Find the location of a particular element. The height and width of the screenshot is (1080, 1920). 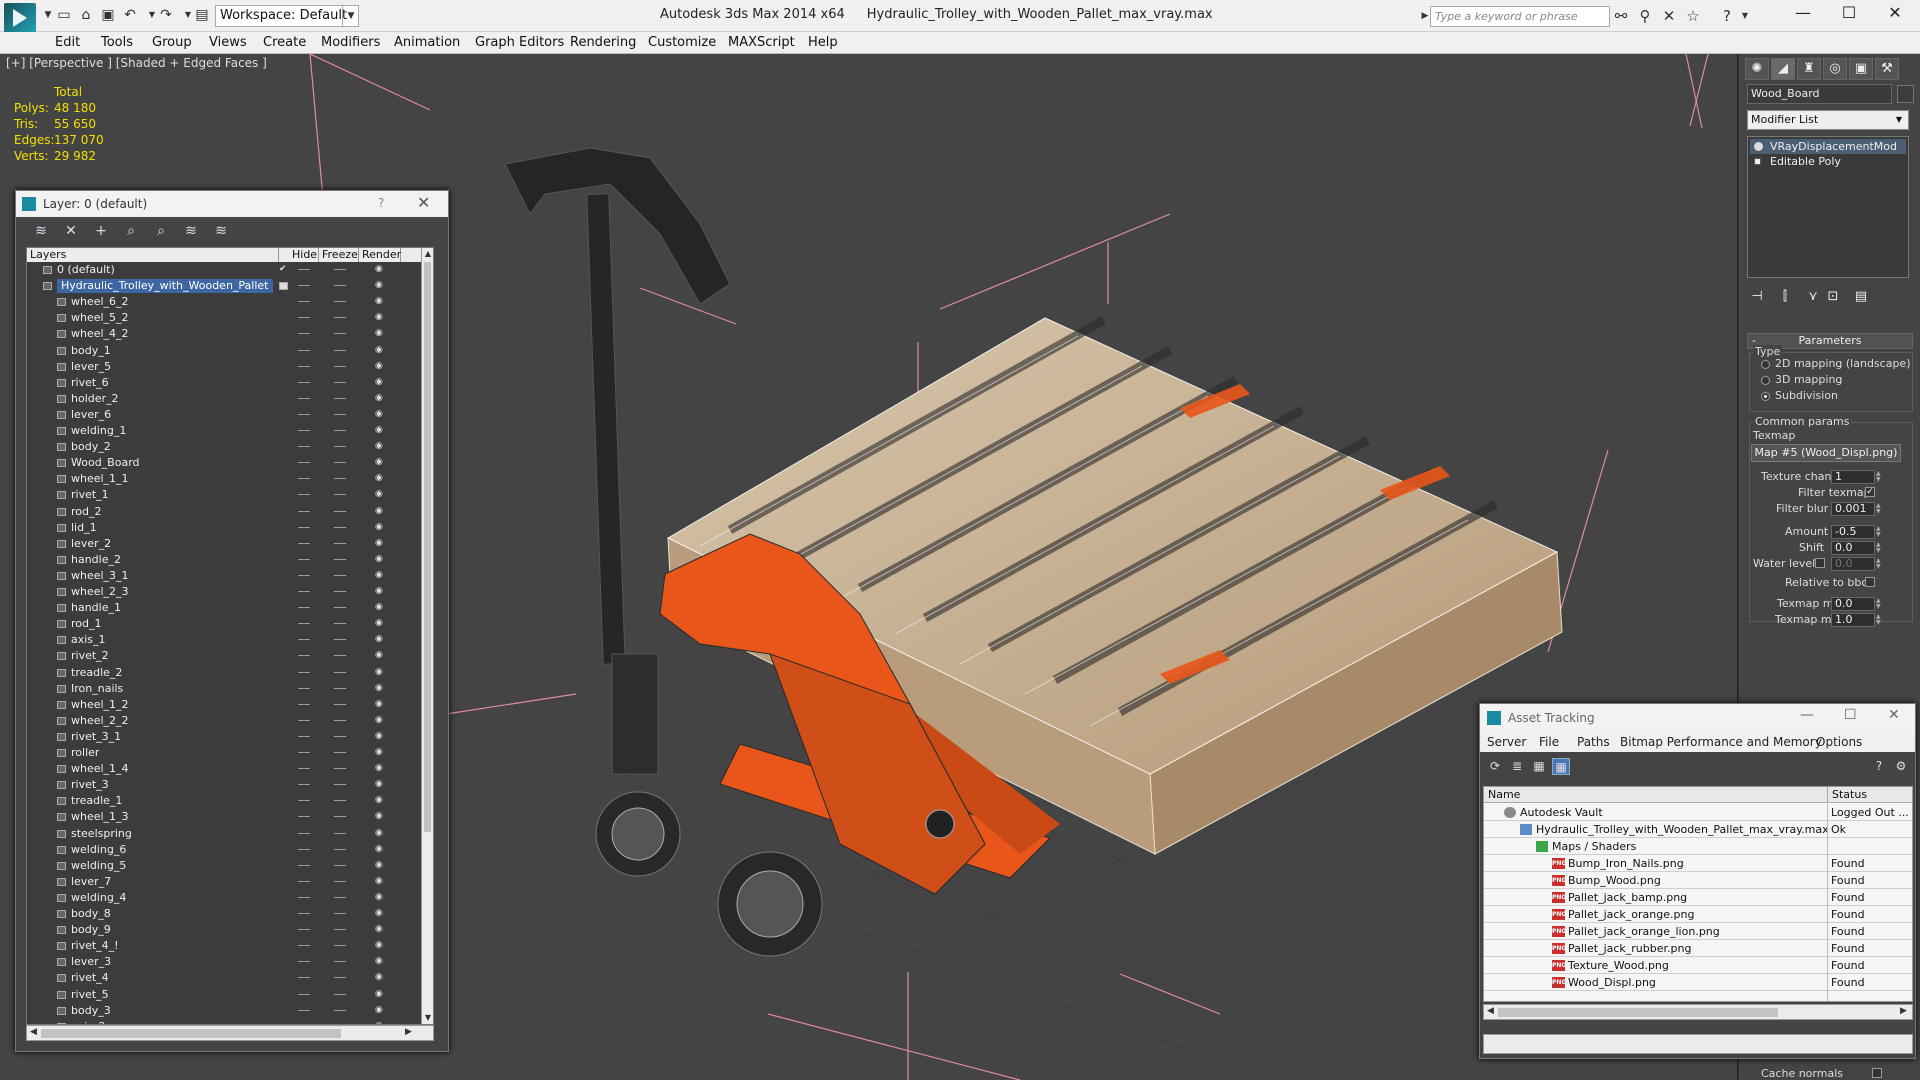

stack-item-editable-poly: Editable Poly is located at coordinates (1828, 161).